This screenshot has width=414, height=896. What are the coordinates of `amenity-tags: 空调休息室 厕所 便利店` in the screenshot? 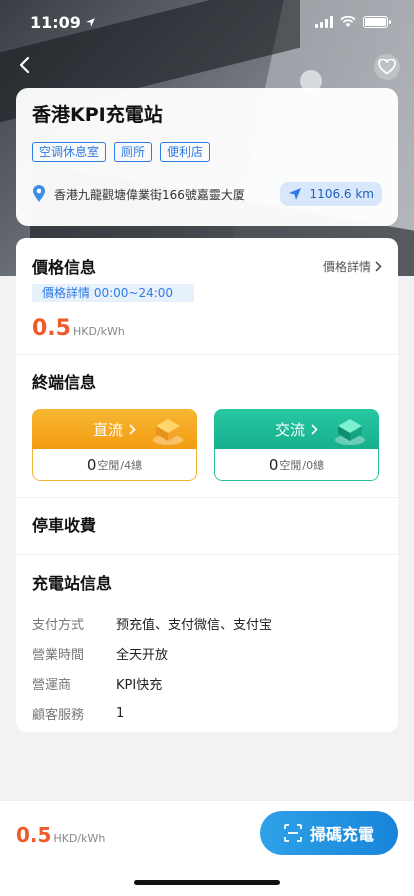 It's located at (207, 152).